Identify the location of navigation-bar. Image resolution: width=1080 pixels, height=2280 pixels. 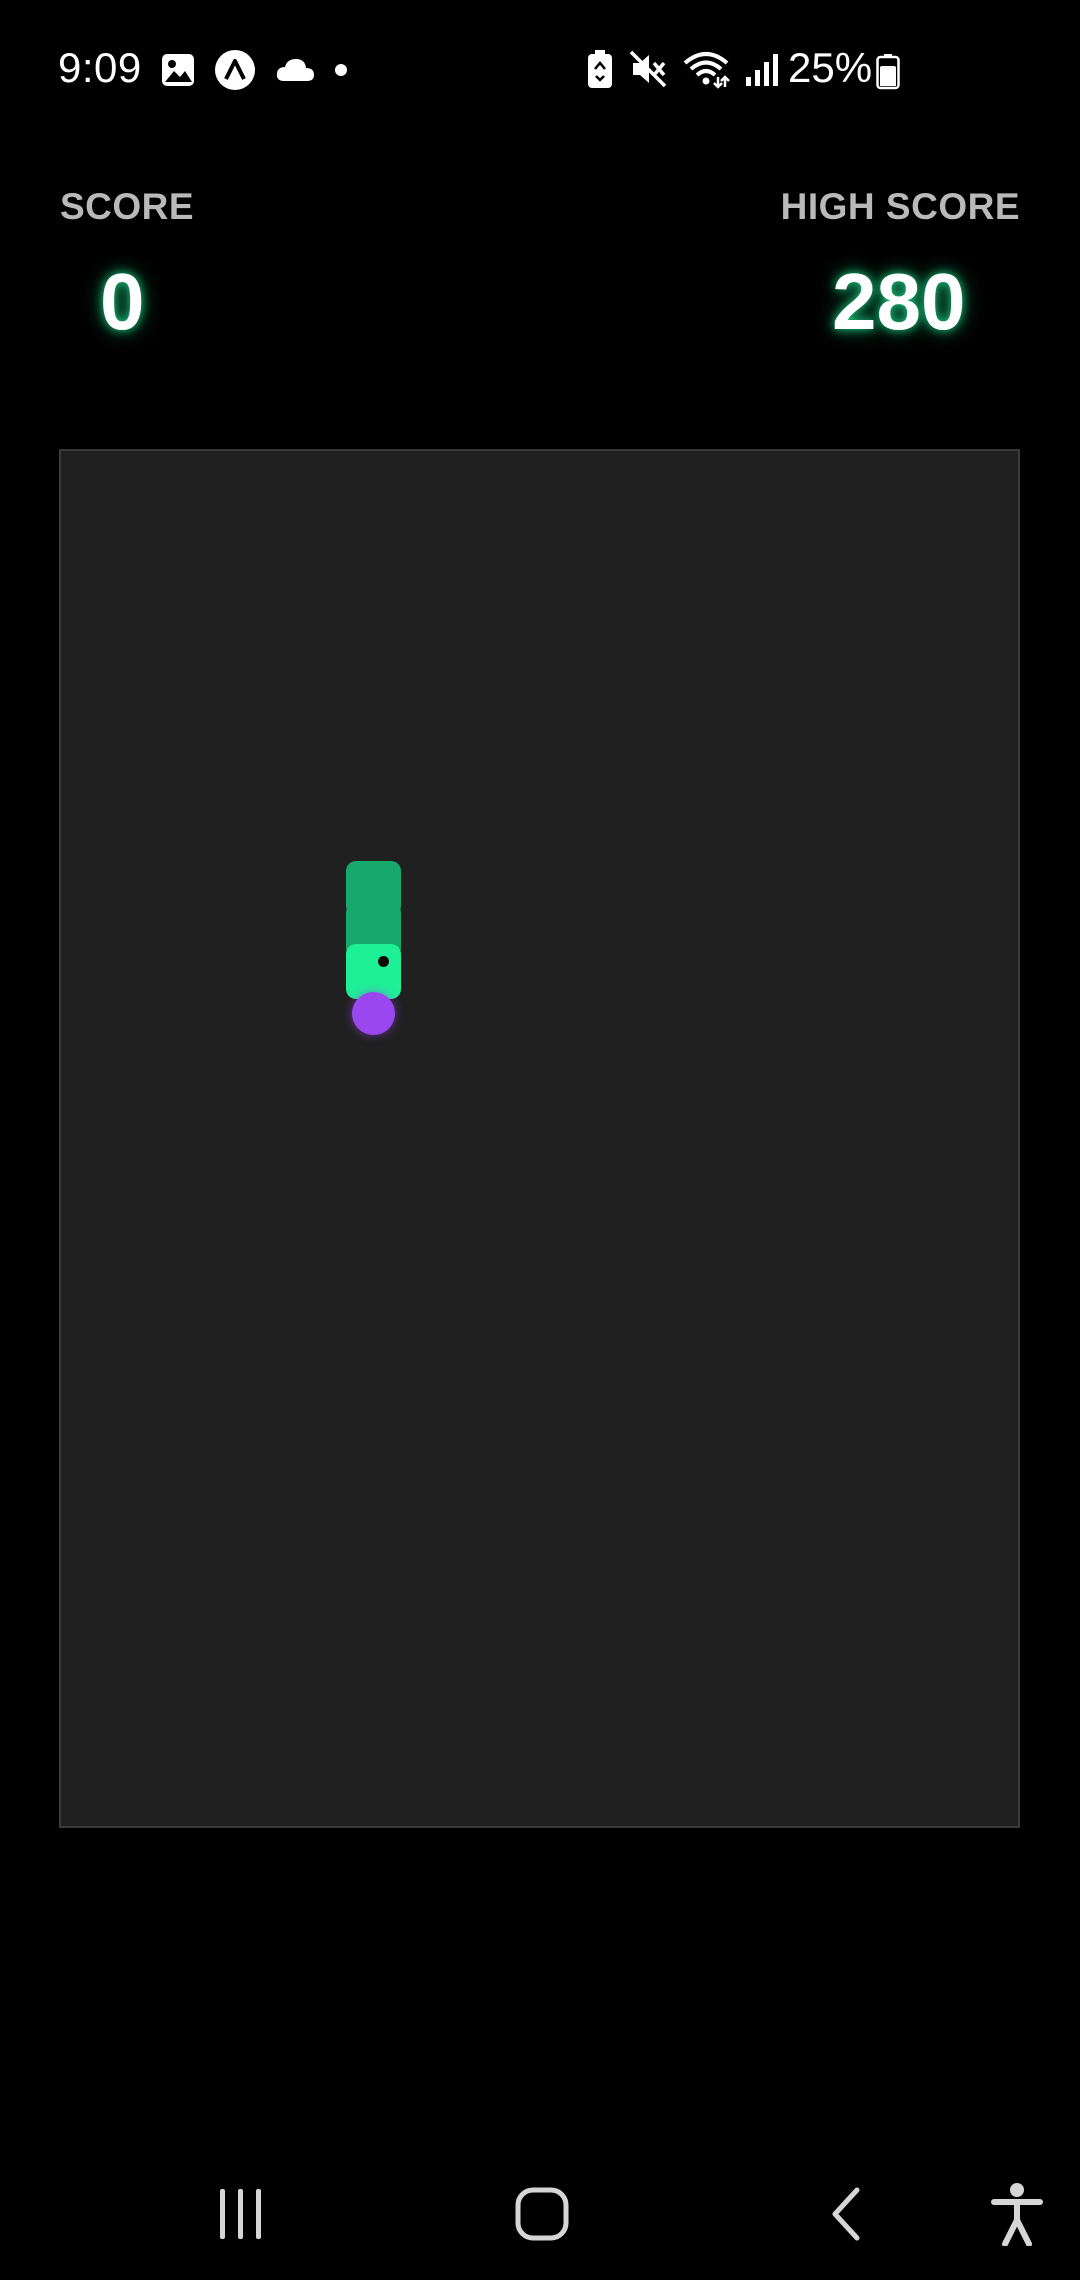
(540, 2215).